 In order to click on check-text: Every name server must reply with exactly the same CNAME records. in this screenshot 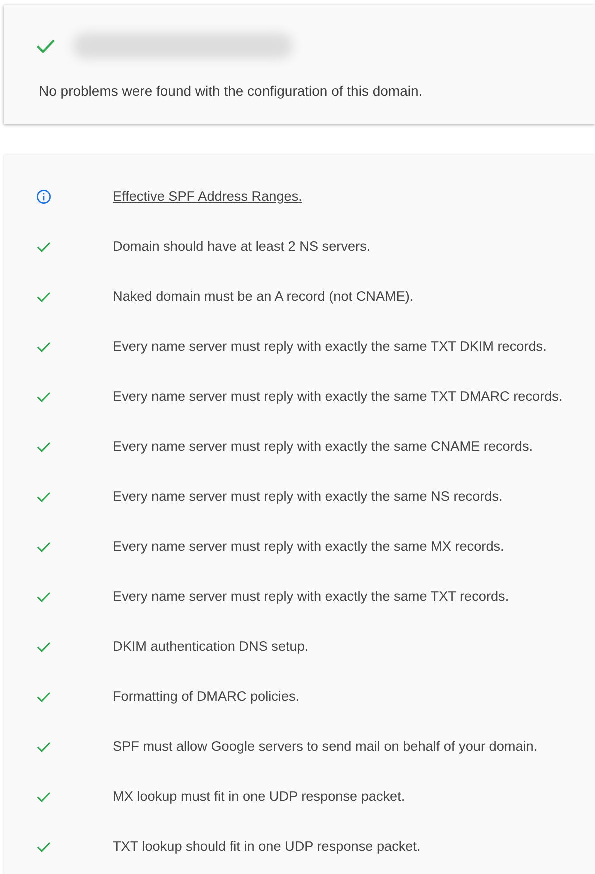, I will do `click(323, 447)`.